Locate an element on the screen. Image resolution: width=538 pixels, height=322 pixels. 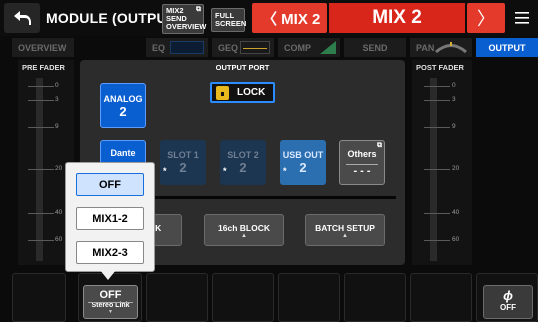
stereo-link-value: OFF is located at coordinates (110, 295).